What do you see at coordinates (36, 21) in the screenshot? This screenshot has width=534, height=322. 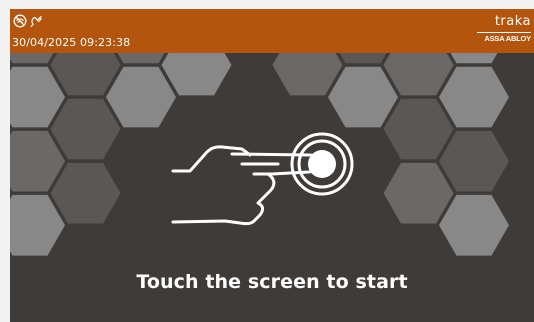 I see `unplugged-icon` at bounding box center [36, 21].